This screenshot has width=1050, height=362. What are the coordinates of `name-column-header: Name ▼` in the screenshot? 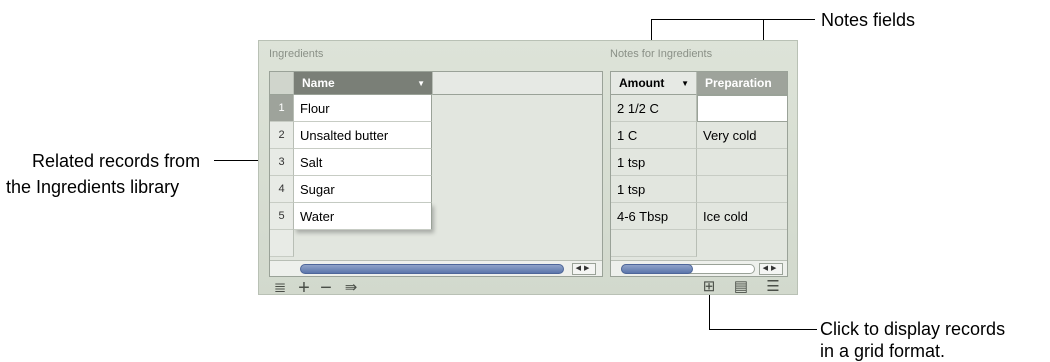 It's located at (363, 83).